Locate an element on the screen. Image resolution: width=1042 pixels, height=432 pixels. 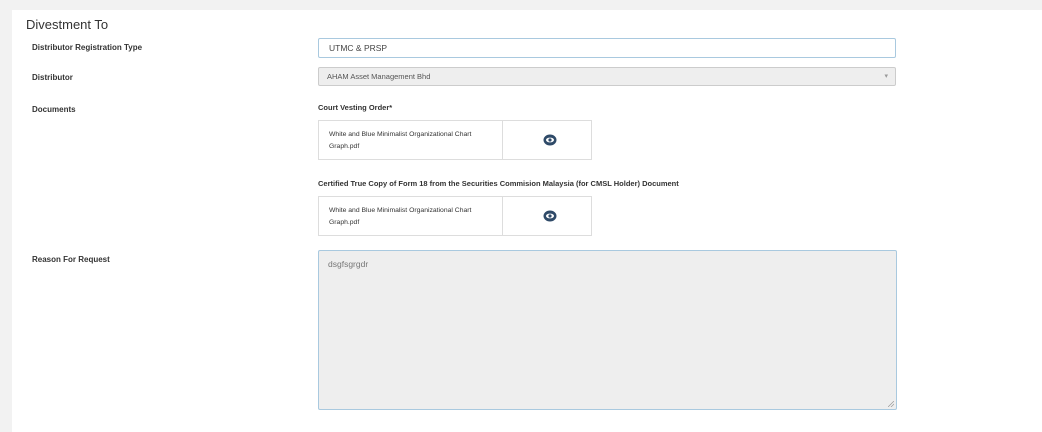
document-title-court-vesting-order: Court Vesting Order* is located at coordinates (355, 107).